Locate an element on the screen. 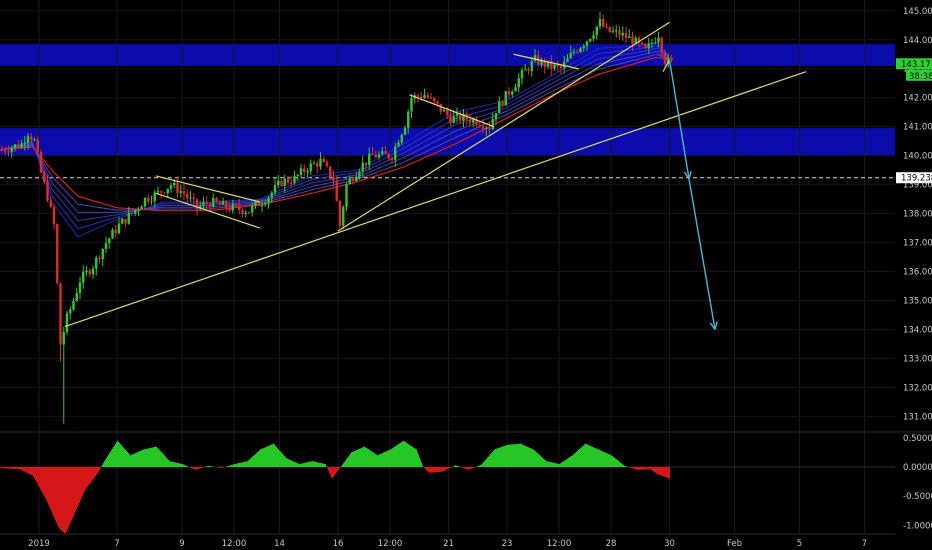 This screenshot has height=550, width=932. time-tick-label: 5 is located at coordinates (799, 544).